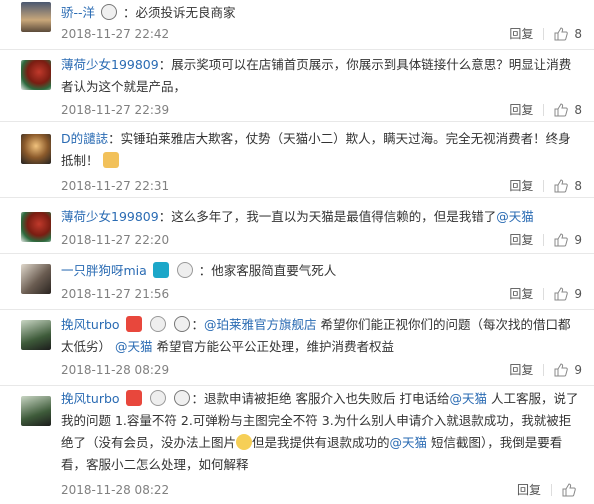  I want to click on comment-text: 但是我提供有退款成功的, so click(321, 442).